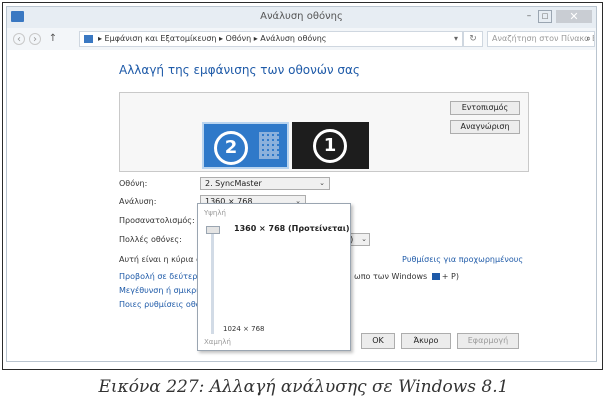  I want to click on search-icon: ⌕, so click(588, 39).